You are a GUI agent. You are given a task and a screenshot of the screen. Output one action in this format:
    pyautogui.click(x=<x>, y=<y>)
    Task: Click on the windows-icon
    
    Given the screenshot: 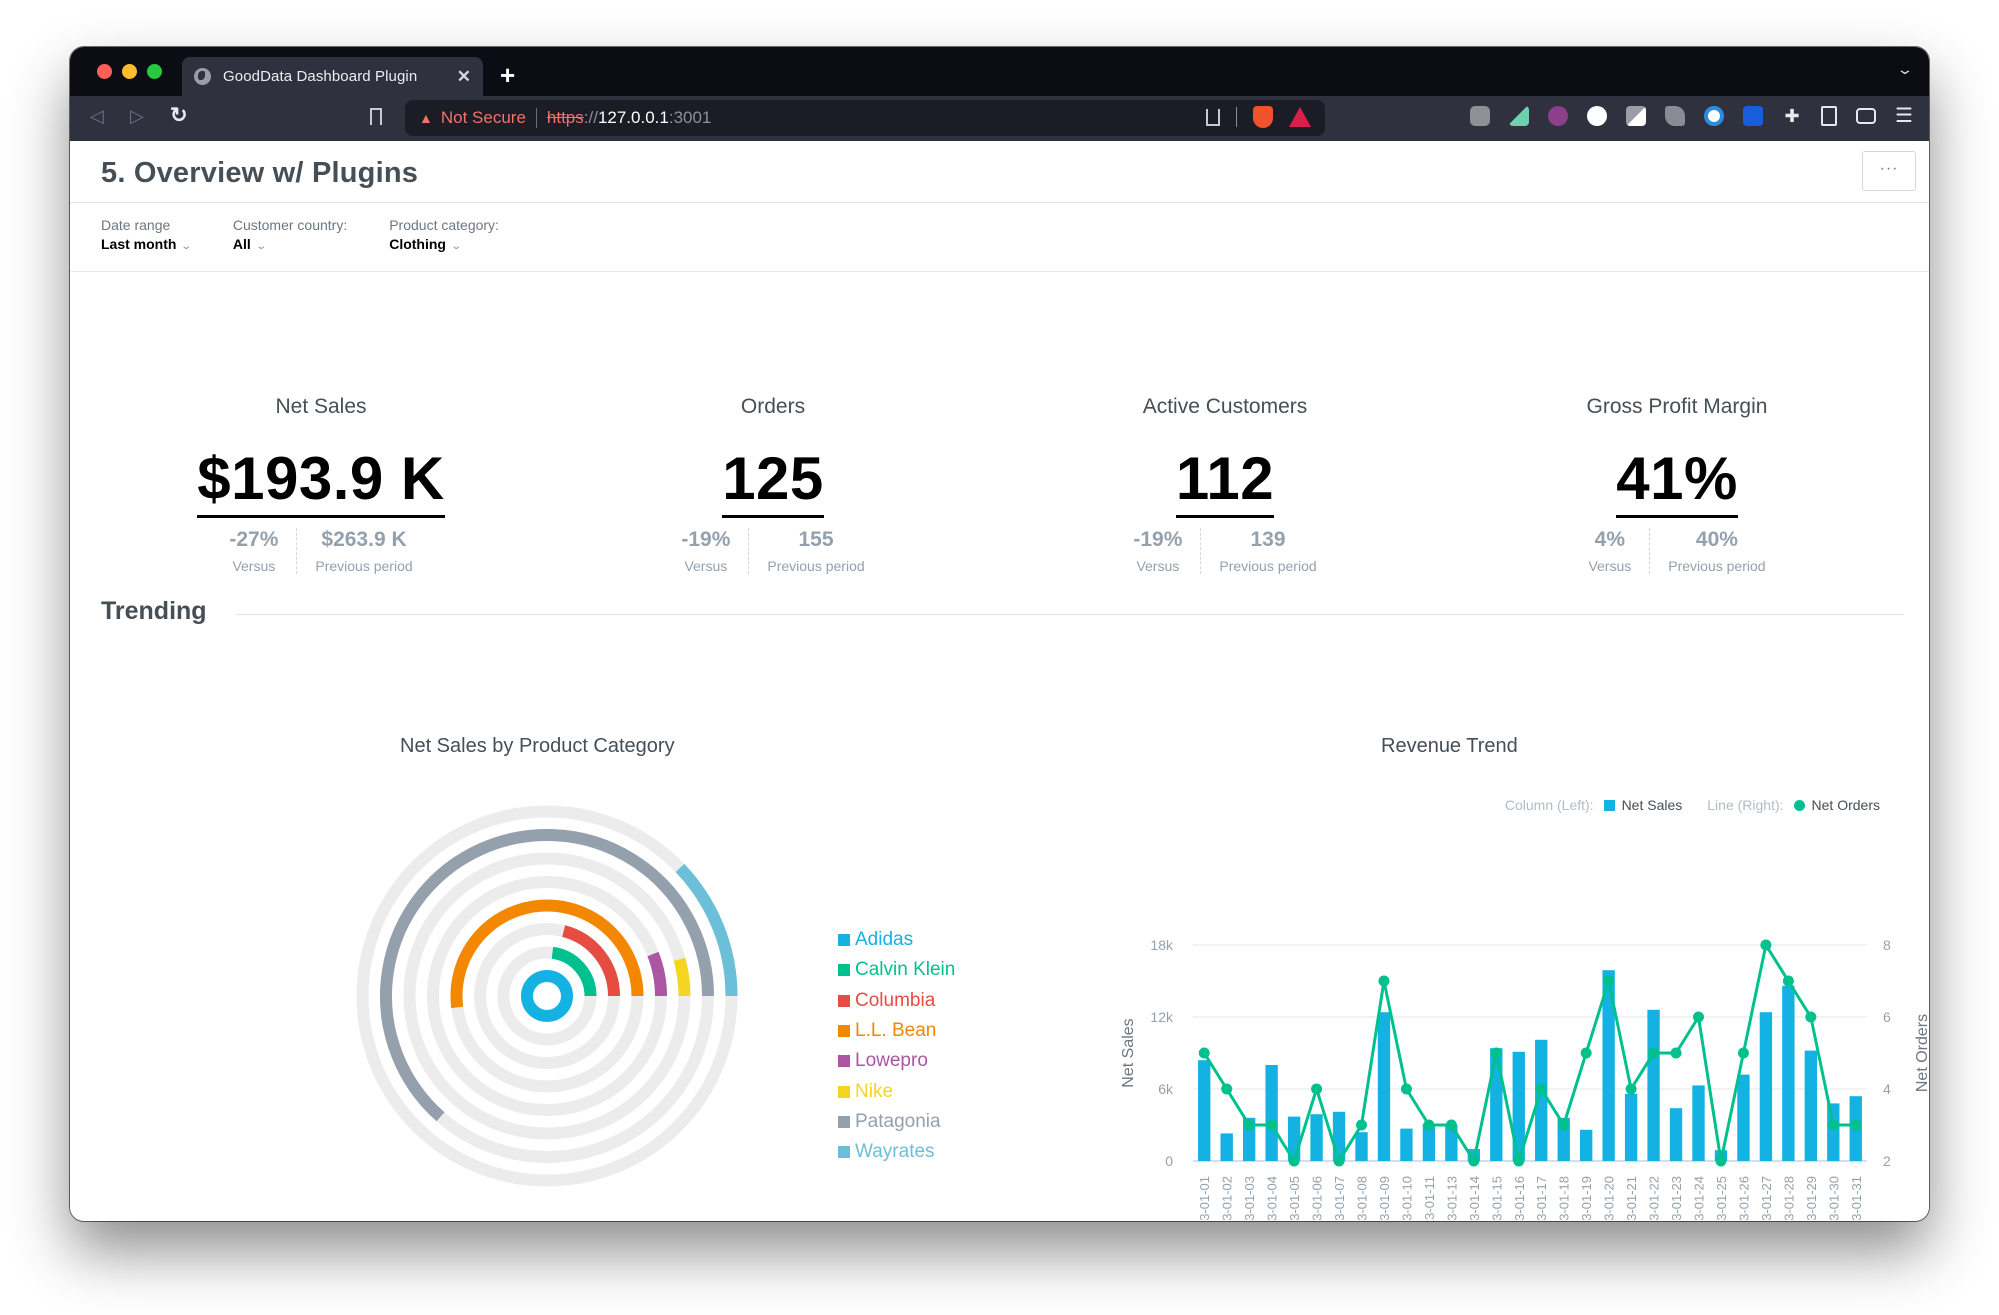 What is the action you would take?
    pyautogui.click(x=1636, y=116)
    